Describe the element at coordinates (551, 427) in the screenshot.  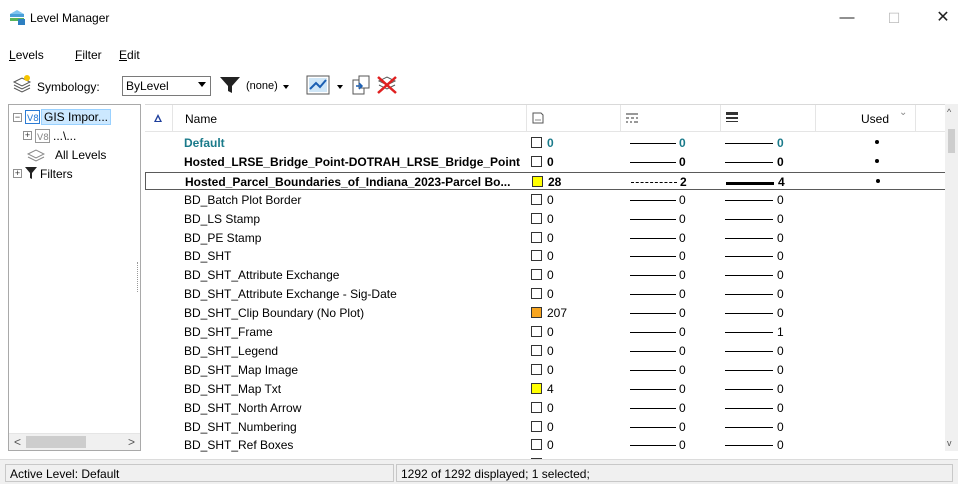
I see `level-row: BD_SHT_Numbering 0 0 0` at that location.